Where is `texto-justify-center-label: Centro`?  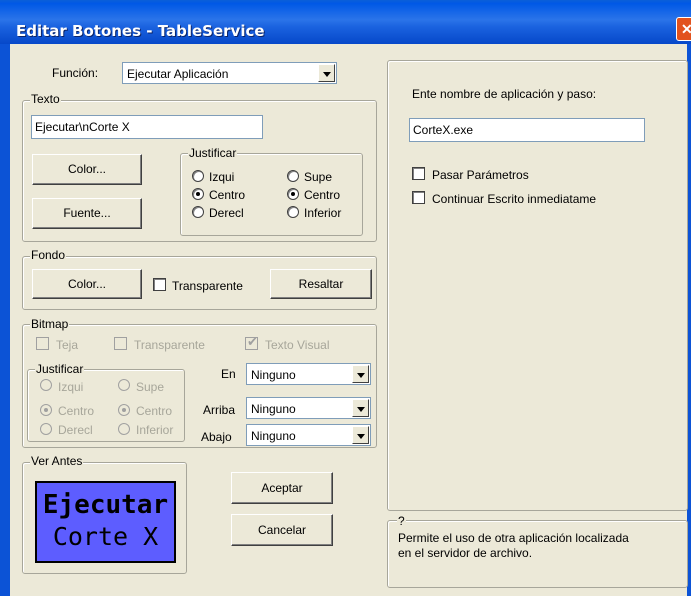 texto-justify-center-label: Centro is located at coordinates (227, 195).